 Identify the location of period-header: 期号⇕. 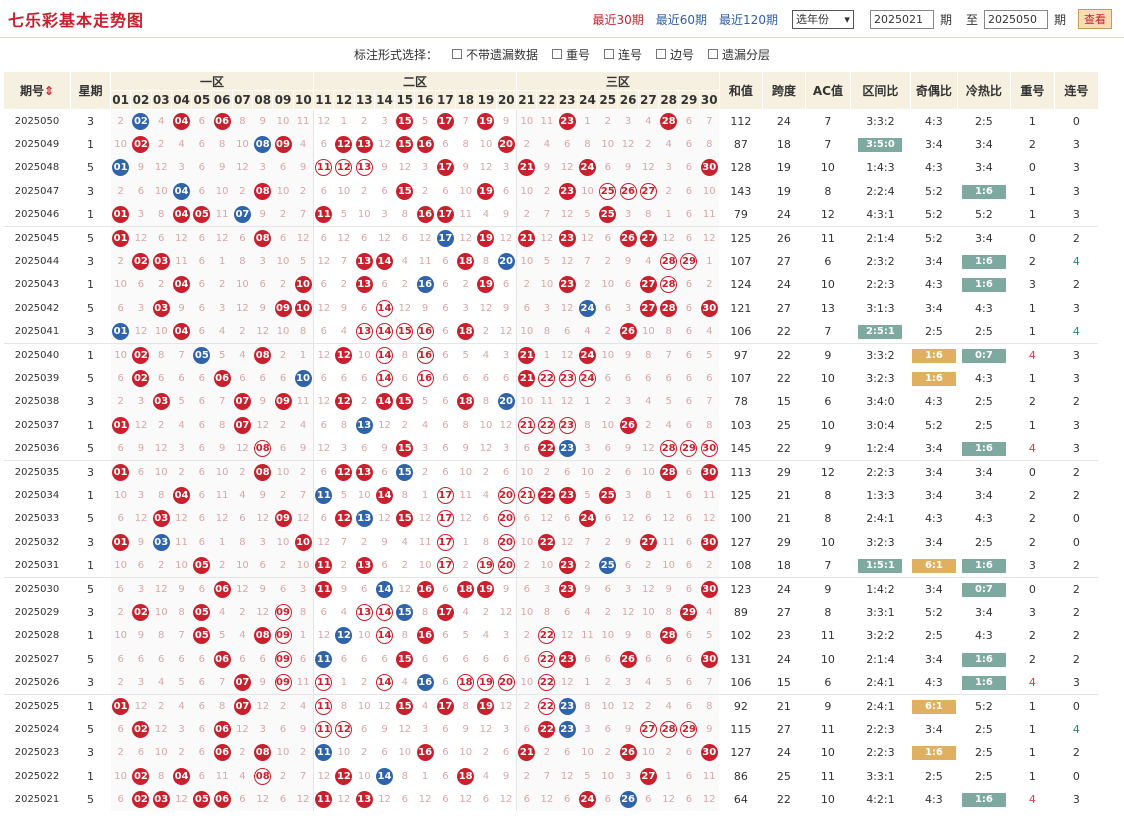
(37, 90).